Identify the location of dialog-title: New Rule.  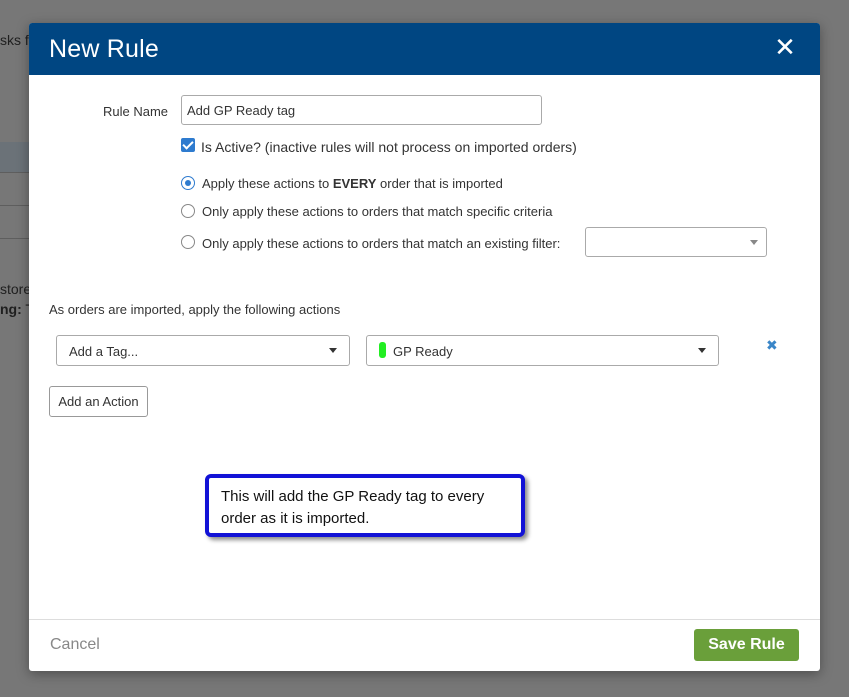
(104, 49).